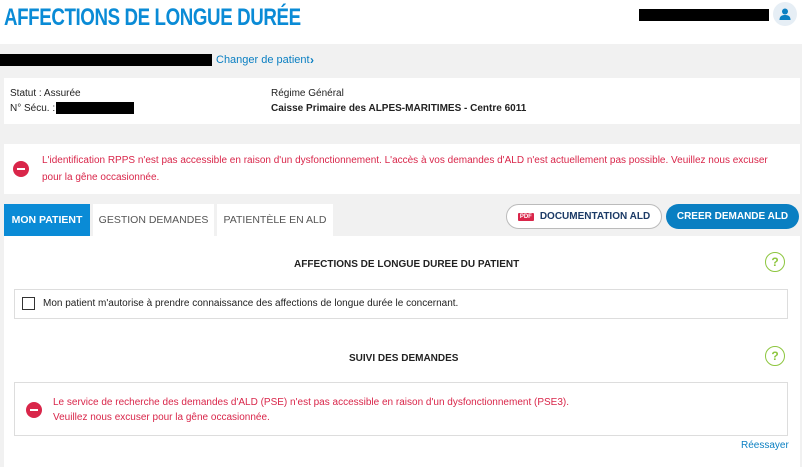 This screenshot has height=467, width=802. Describe the element at coordinates (595, 216) in the screenshot. I see `documentation-ald-label: DOCUMENTATION ALD` at that location.